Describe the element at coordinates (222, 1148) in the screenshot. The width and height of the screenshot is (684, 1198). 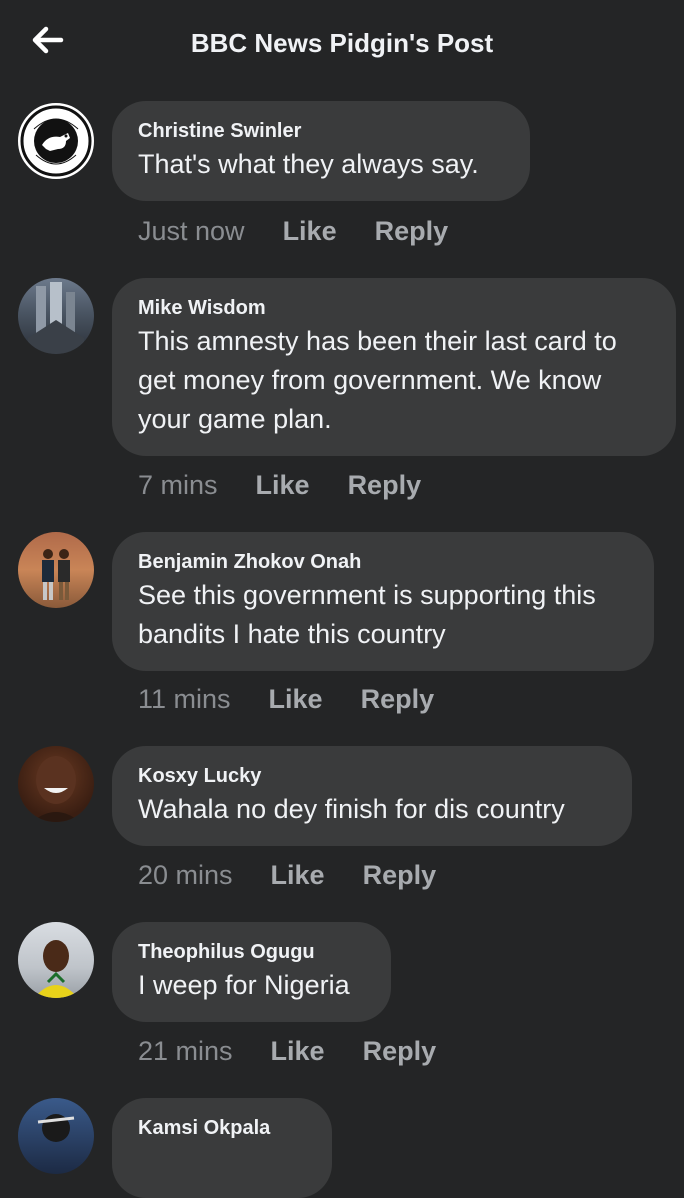
I see `comment-bubble: Kamsi Okpala` at that location.